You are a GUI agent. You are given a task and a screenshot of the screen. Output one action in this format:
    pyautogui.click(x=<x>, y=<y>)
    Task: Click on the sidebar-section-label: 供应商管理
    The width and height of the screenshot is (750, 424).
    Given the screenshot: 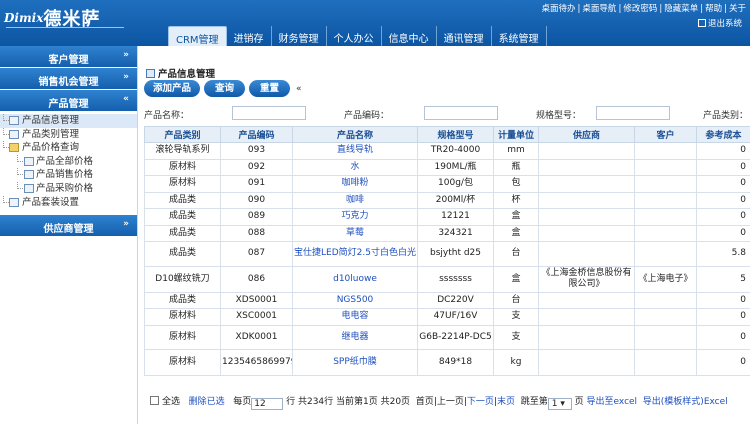 What is the action you would take?
    pyautogui.click(x=68, y=230)
    